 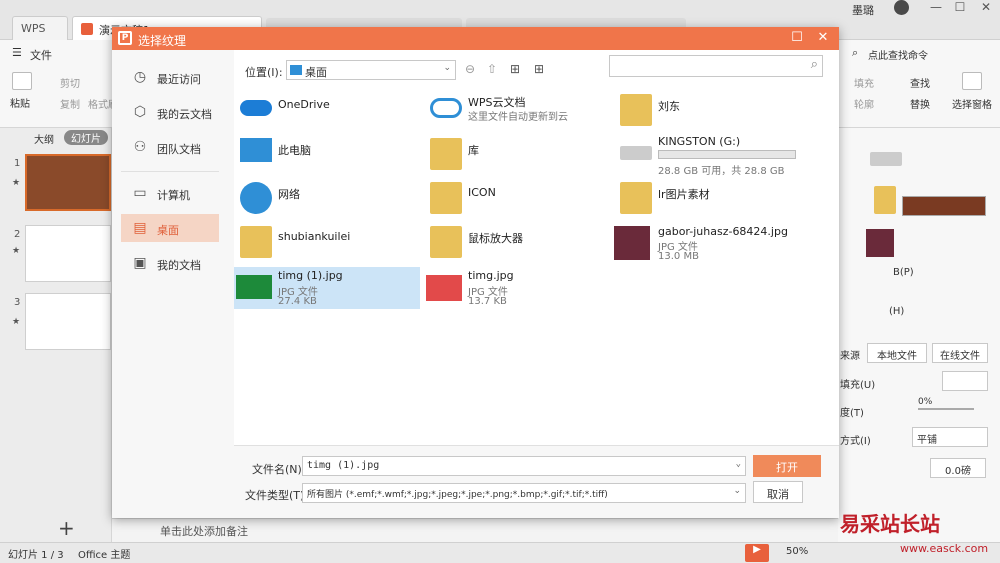 I want to click on tab-outline: 大纲, so click(x=44, y=138).